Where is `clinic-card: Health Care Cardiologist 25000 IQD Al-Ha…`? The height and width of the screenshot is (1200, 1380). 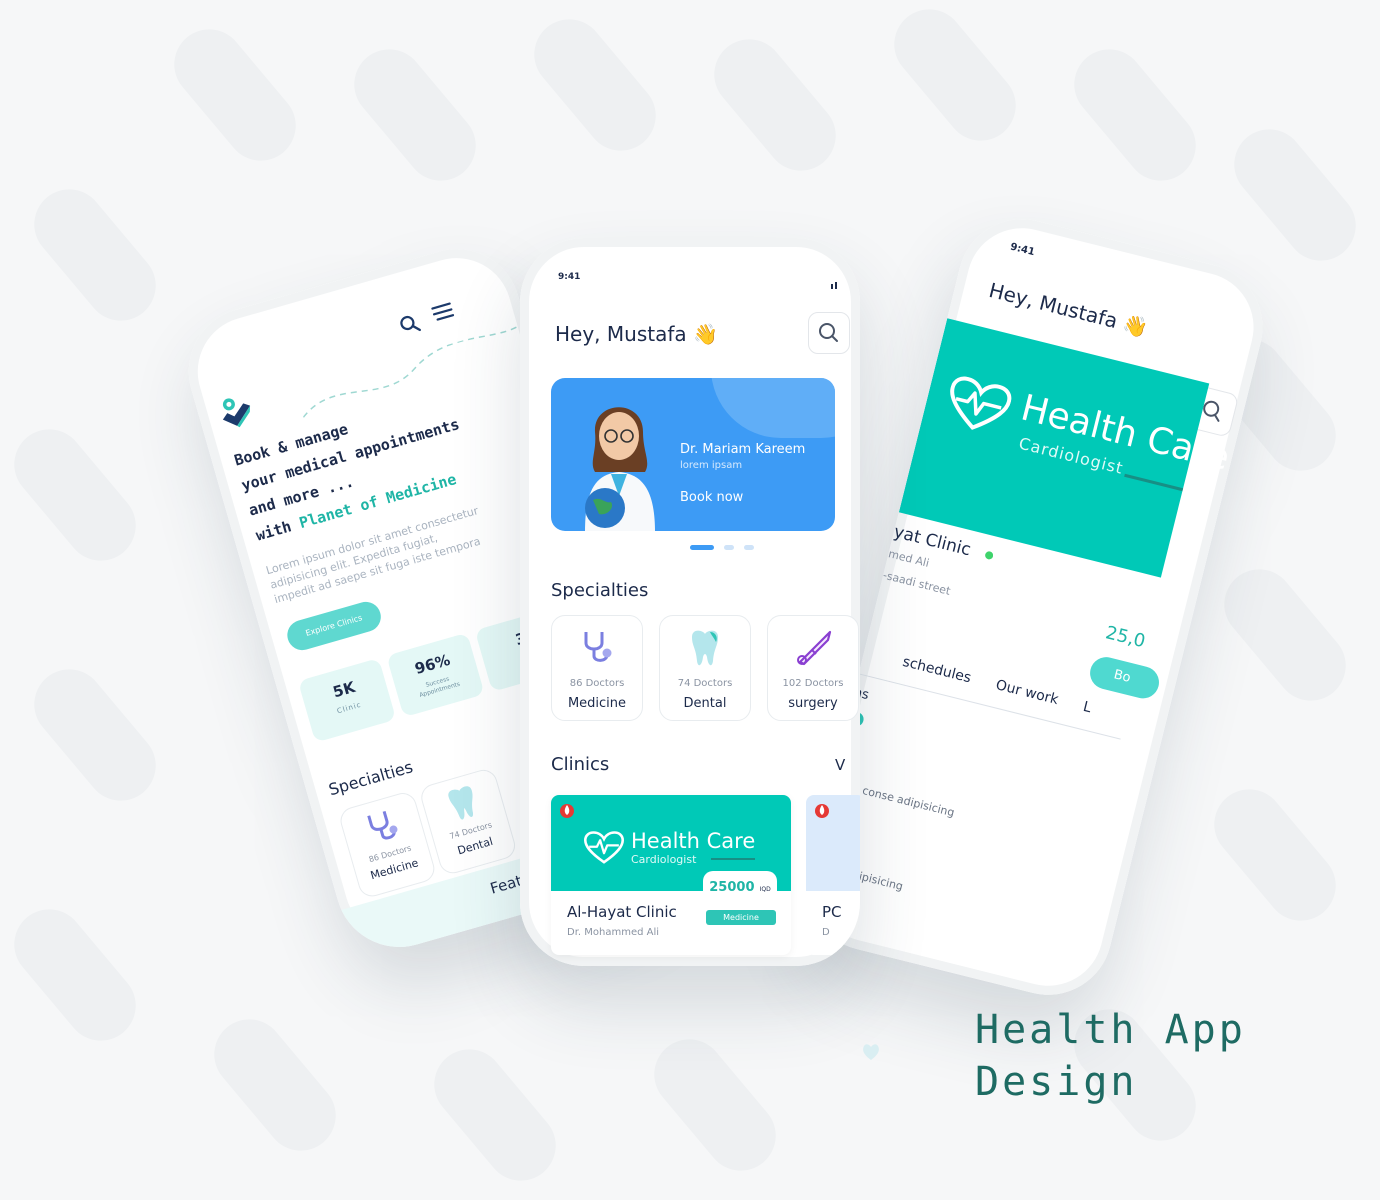 clinic-card: Health Care Cardiologist 25000 IQD Al-Ha… is located at coordinates (671, 875).